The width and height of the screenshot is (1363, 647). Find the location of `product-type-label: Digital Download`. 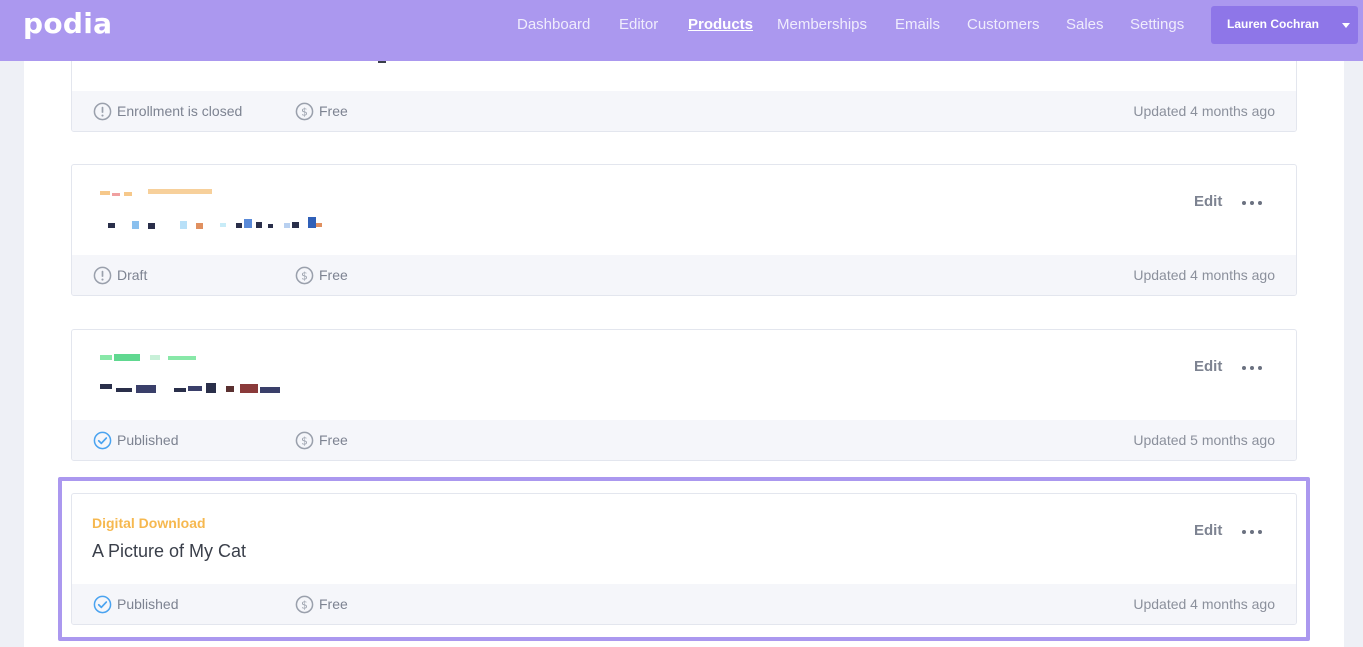

product-type-label: Digital Download is located at coordinates (149, 523).